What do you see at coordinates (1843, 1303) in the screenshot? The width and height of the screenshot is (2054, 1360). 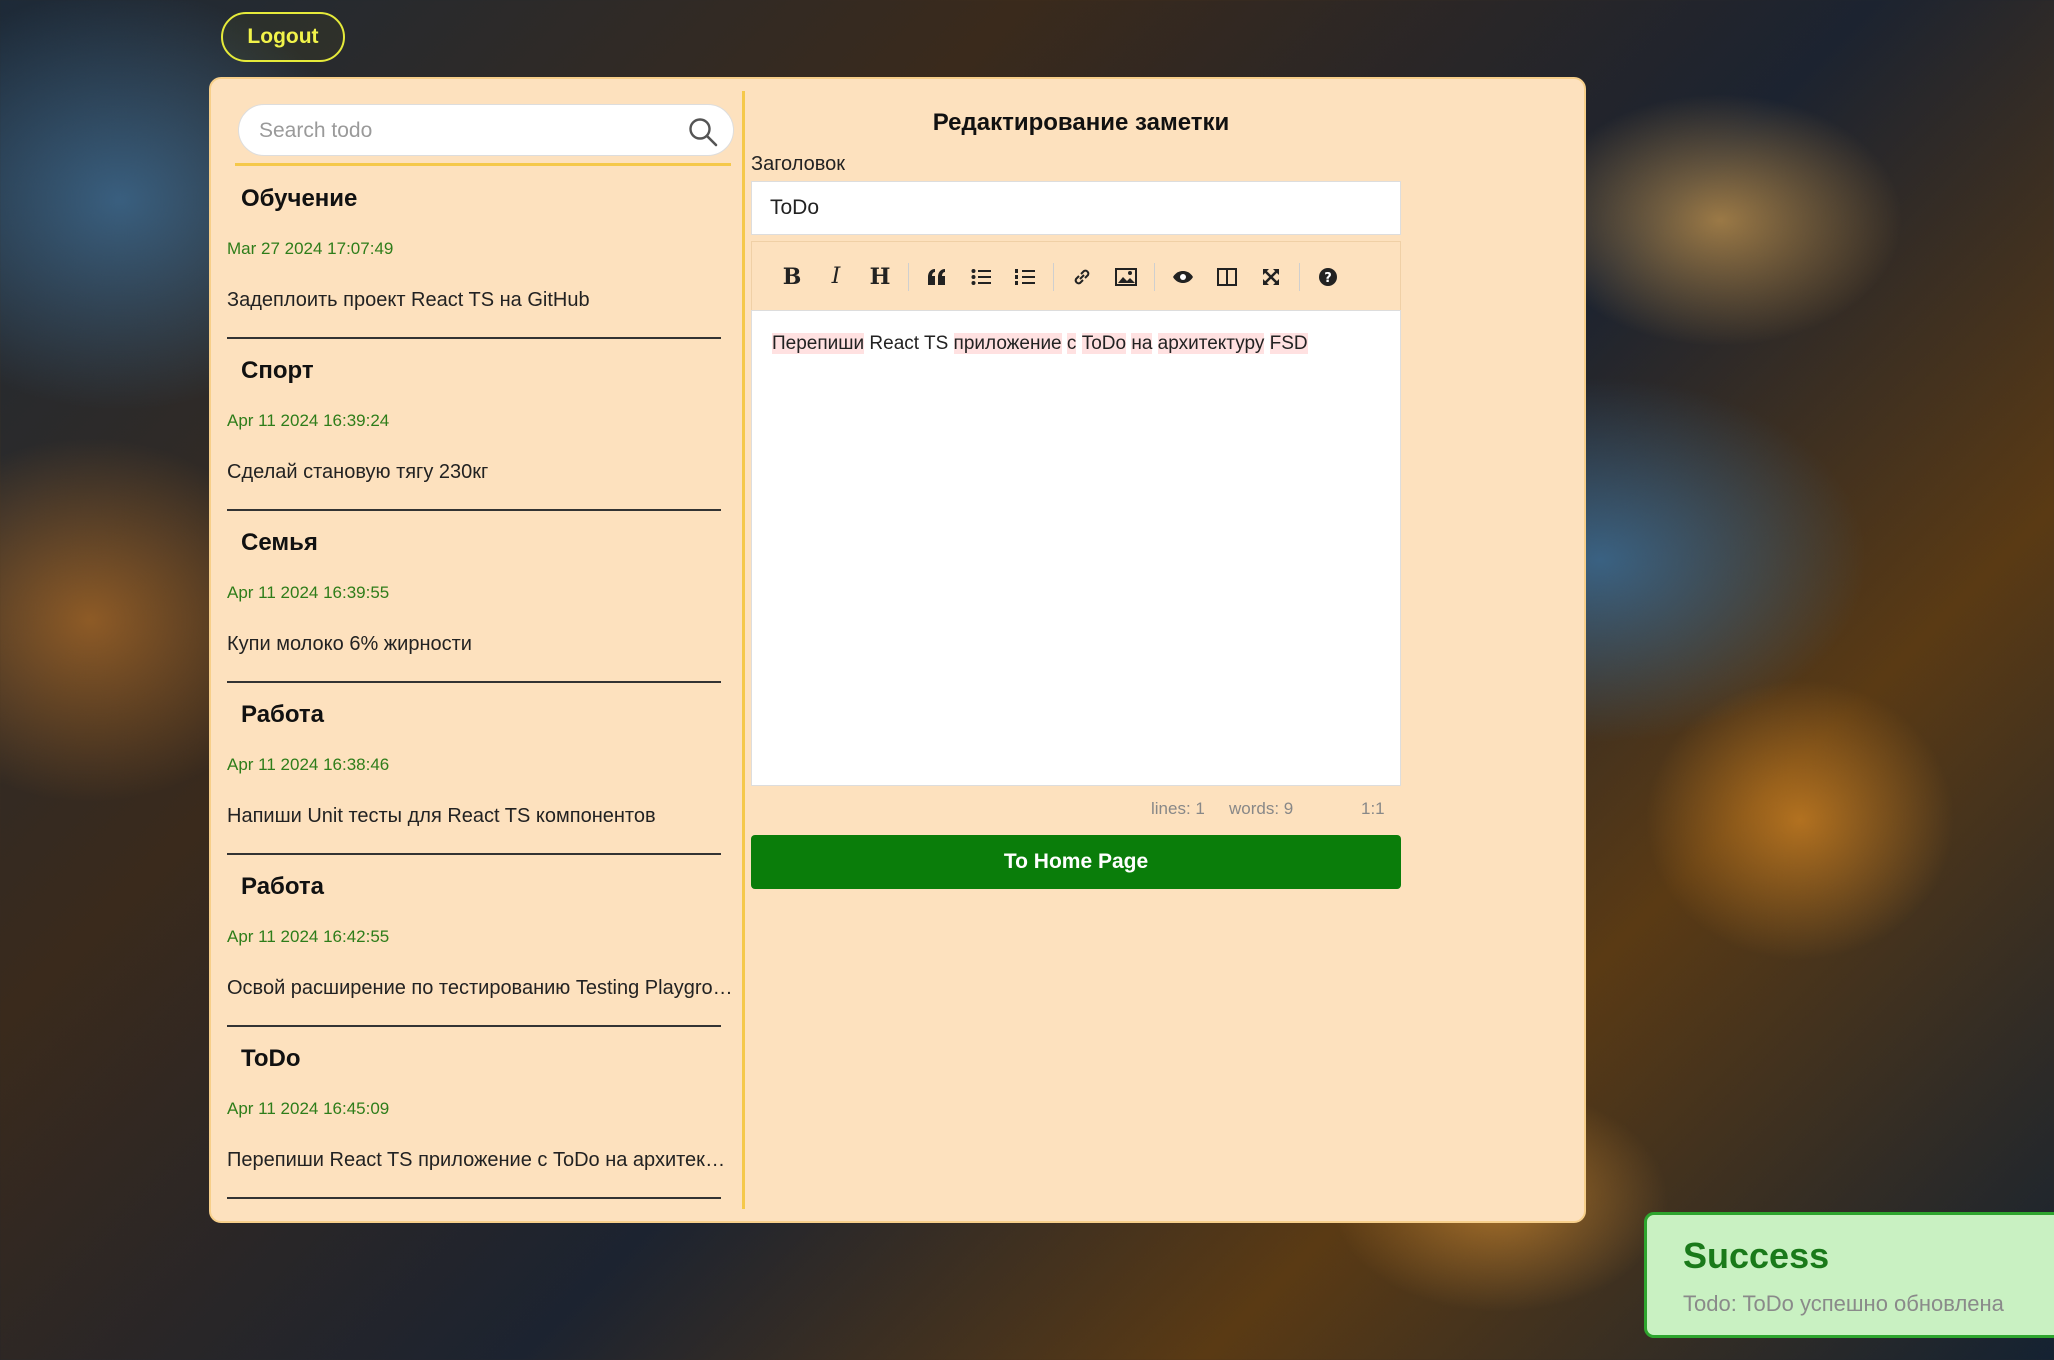 I see `toast-message: Todo: ToDo успешно обновлена` at bounding box center [1843, 1303].